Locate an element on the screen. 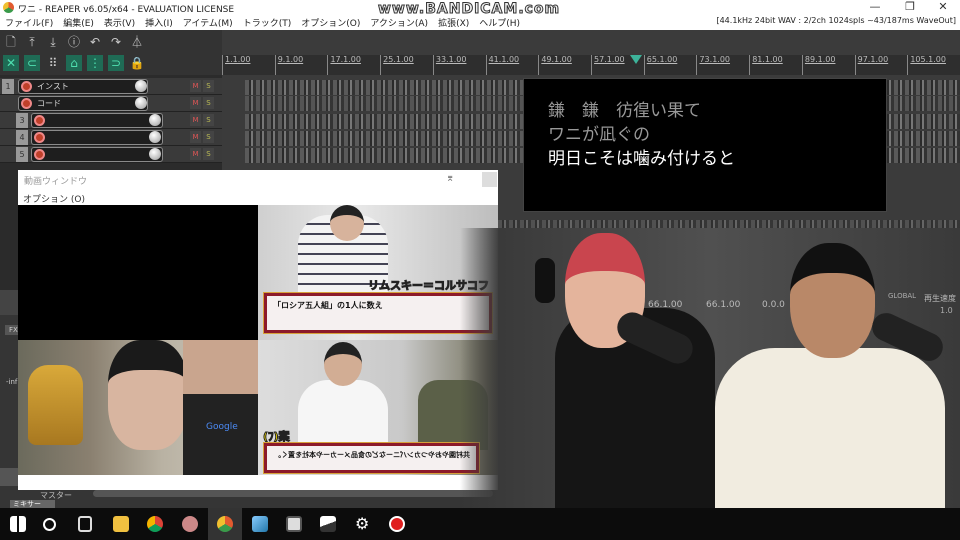  ruler-tick: 41.1.00 is located at coordinates (512, 65).